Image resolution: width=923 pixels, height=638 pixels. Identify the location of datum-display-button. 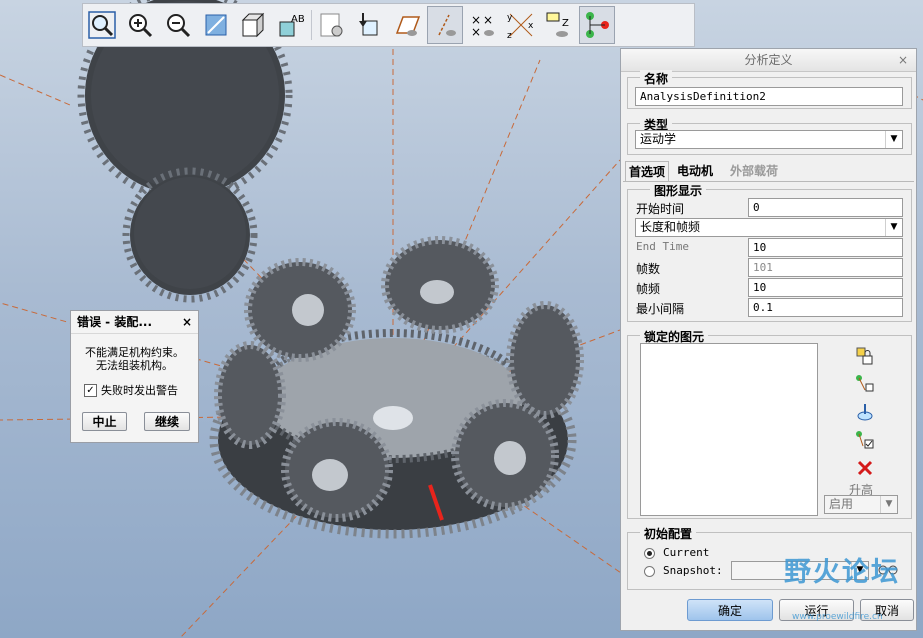
(369, 25).